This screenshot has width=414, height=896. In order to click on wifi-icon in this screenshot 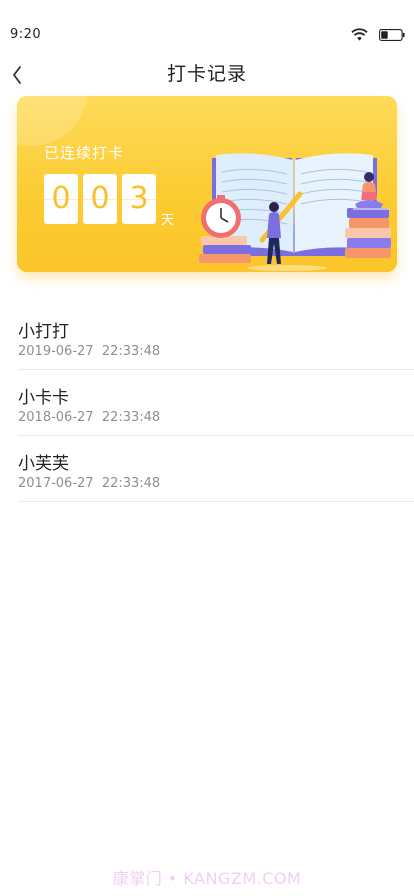, I will do `click(359, 34)`.